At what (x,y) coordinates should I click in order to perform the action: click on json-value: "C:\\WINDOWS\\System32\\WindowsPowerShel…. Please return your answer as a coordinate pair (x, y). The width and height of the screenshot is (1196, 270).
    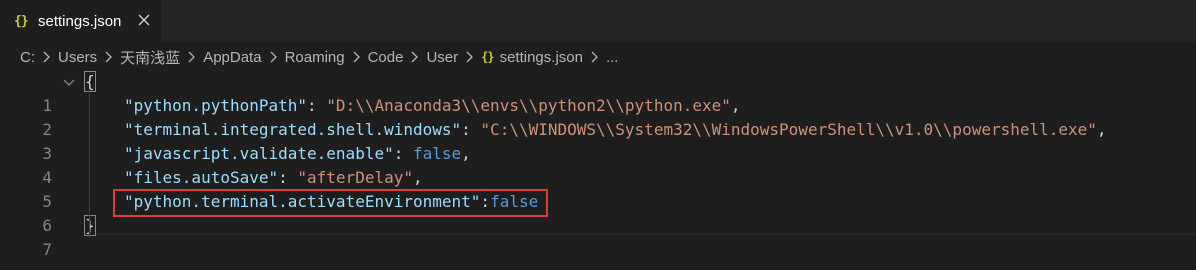
    Looking at the image, I should click on (788, 129).